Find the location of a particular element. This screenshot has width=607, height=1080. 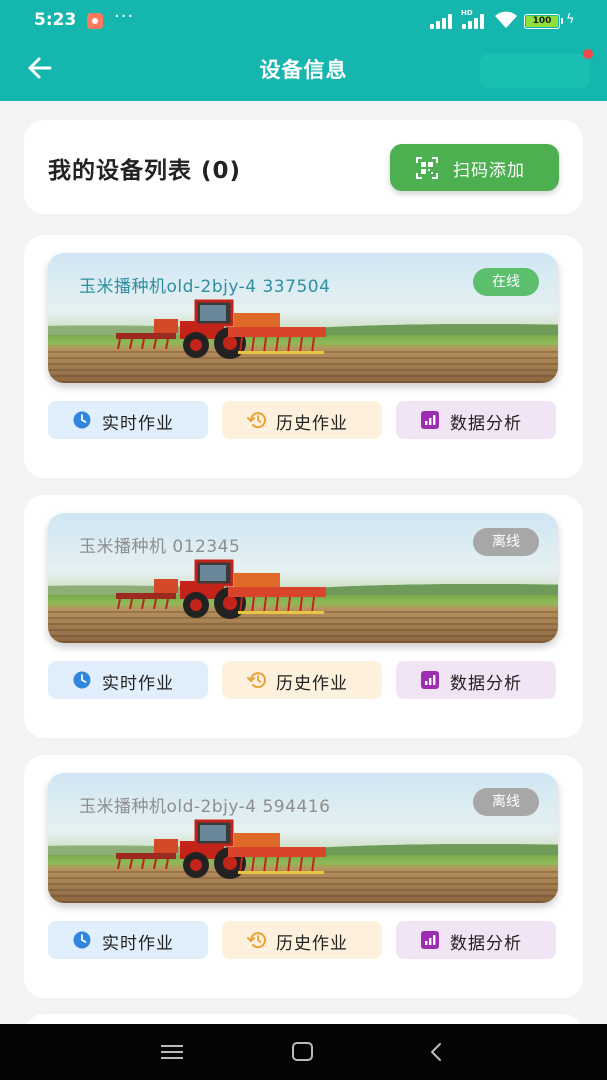

signal-icon is located at coordinates (443, 21).